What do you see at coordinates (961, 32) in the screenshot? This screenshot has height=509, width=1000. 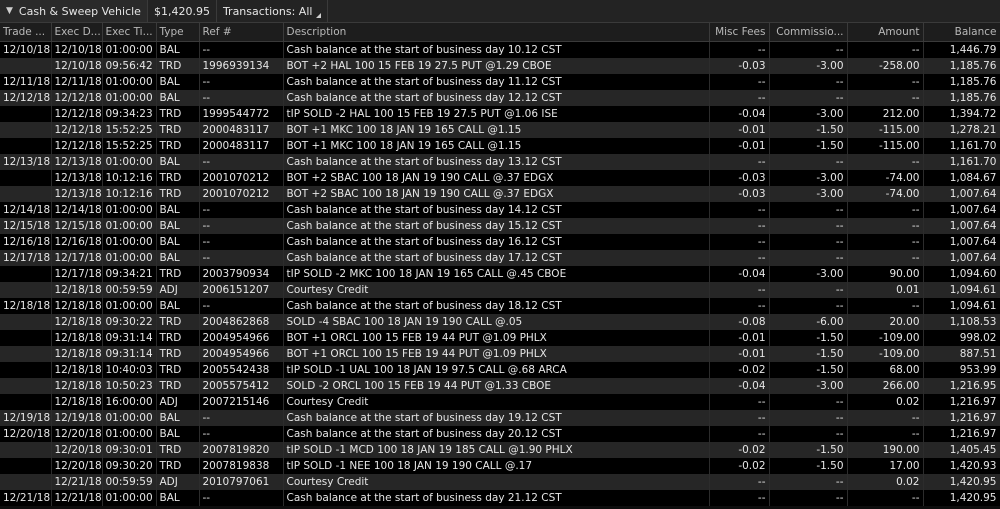 I see `column-header-balance: Balance` at bounding box center [961, 32].